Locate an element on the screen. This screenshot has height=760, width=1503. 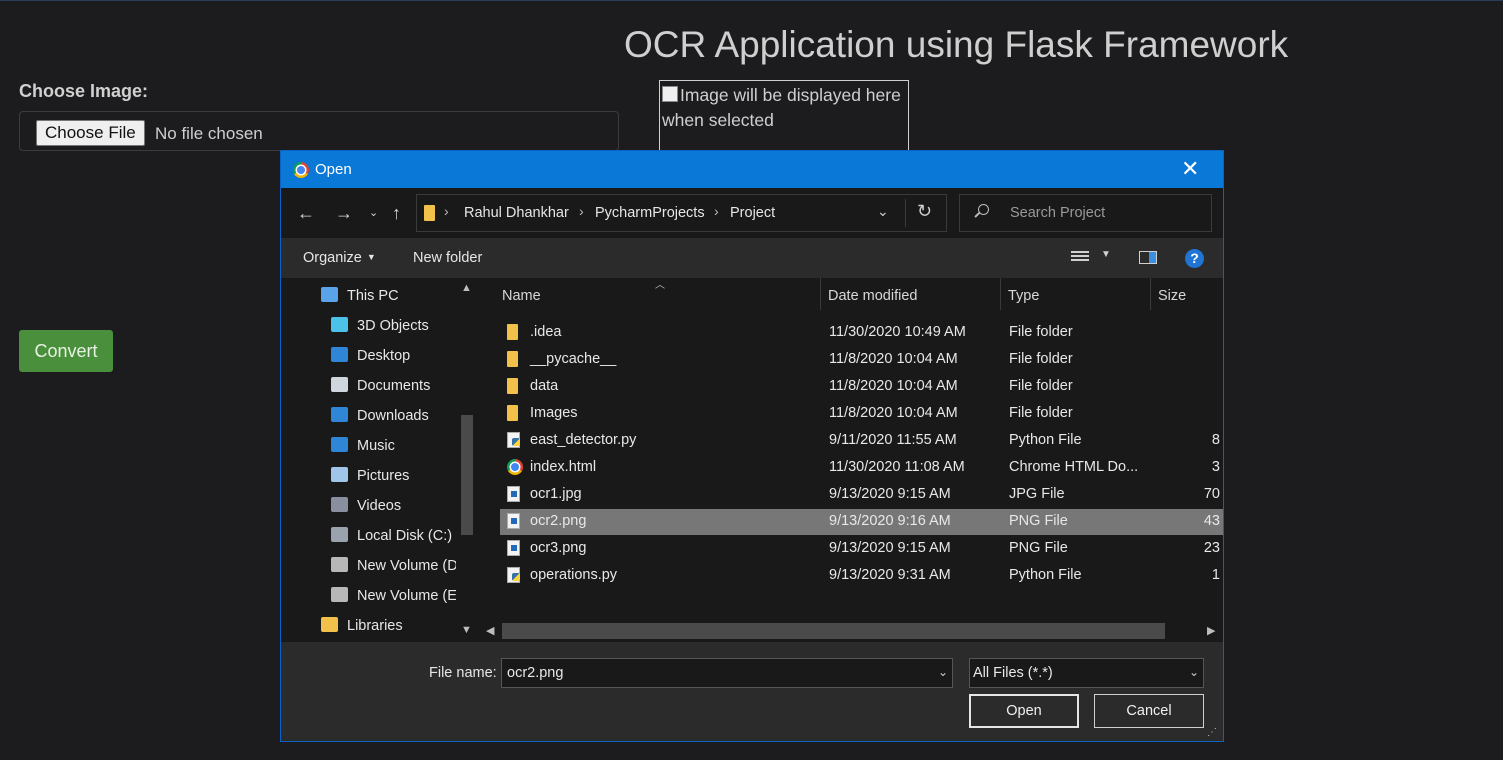
resize-grip-icon: ⋰ is located at coordinates (1212, 732).